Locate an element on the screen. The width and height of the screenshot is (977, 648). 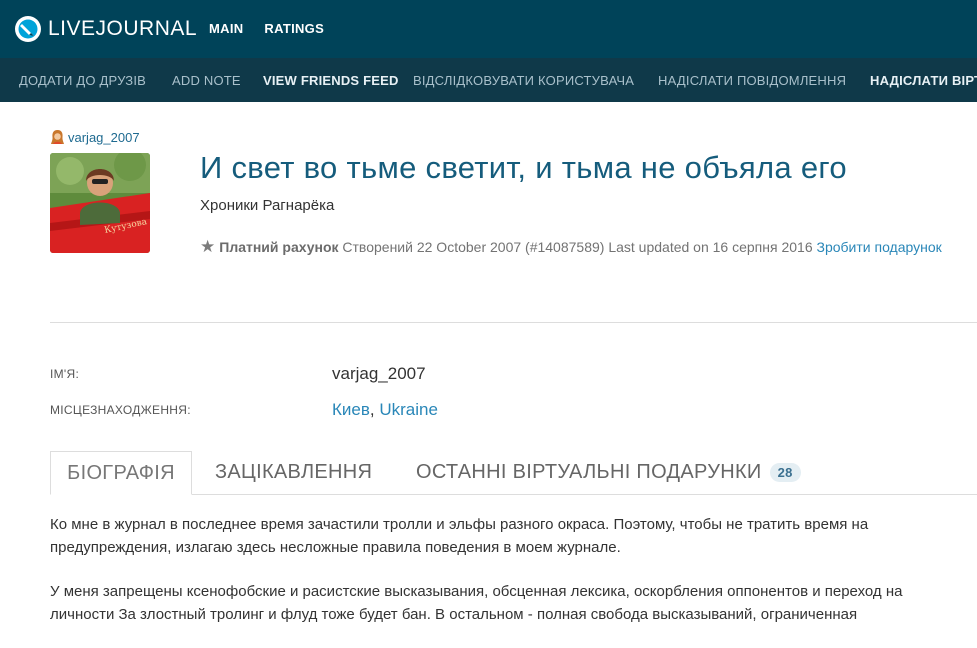
user-header: varjag_2007 is located at coordinates (95, 137).